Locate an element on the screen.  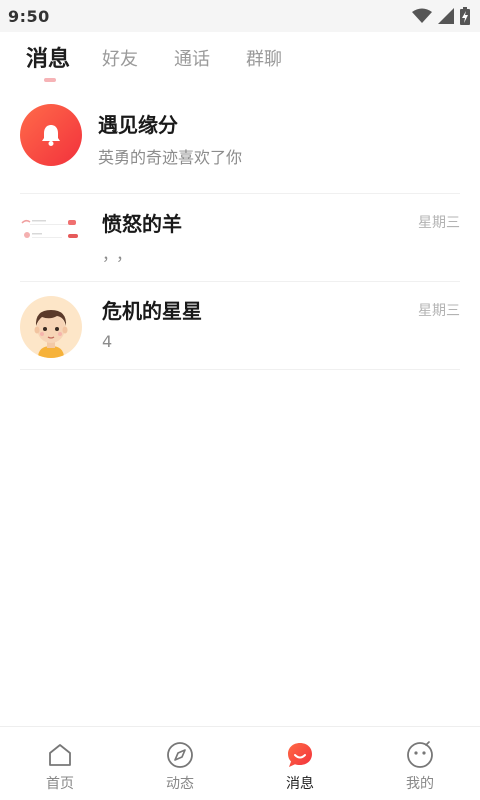
conversation-name: 遇见缘分 is located at coordinates (138, 125).